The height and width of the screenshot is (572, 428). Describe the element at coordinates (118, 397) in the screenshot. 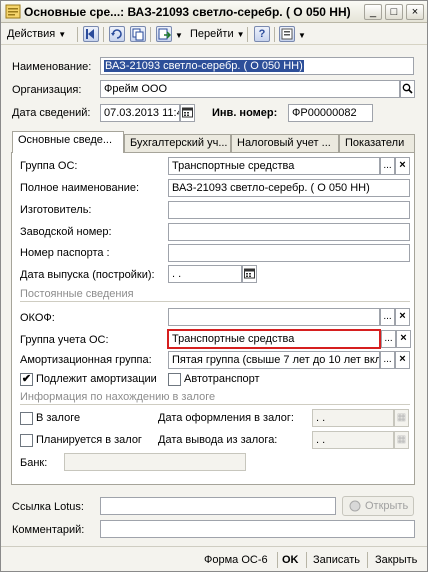

I see `pledge-info-heading: Информация по нахождению в залоге` at that location.